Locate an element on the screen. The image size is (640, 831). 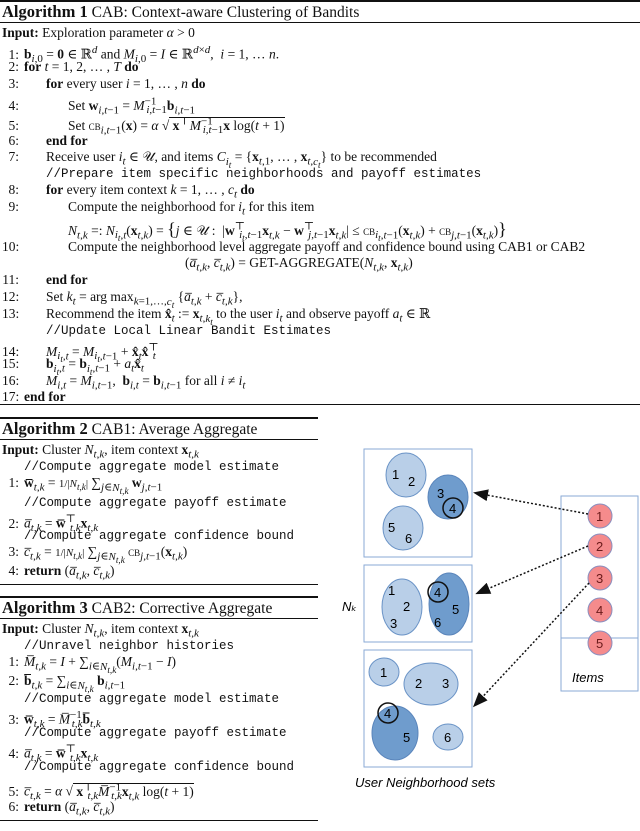
arrow-item1-to-panel1 is located at coordinates (531, 502).